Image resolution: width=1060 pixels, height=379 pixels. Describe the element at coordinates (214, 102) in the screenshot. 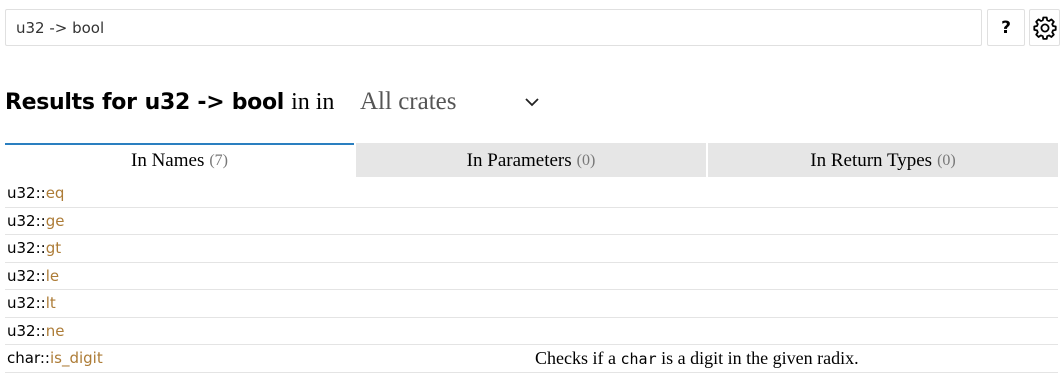

I see `results-query: u32 -> bool` at that location.